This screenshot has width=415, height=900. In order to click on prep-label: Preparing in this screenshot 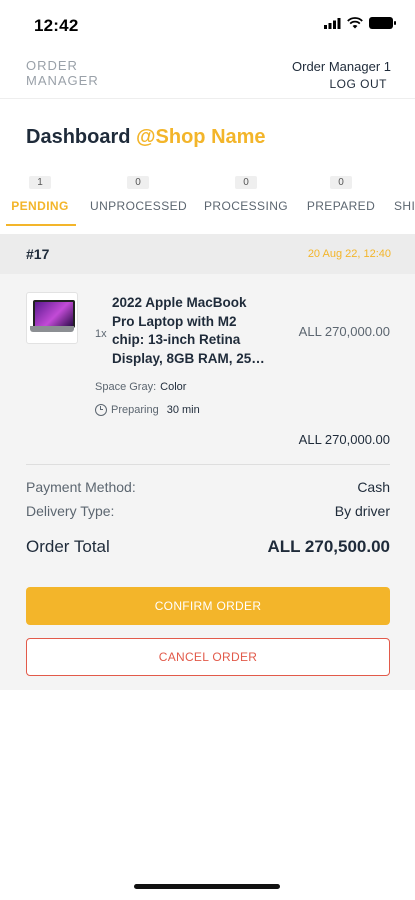, I will do `click(135, 410)`.